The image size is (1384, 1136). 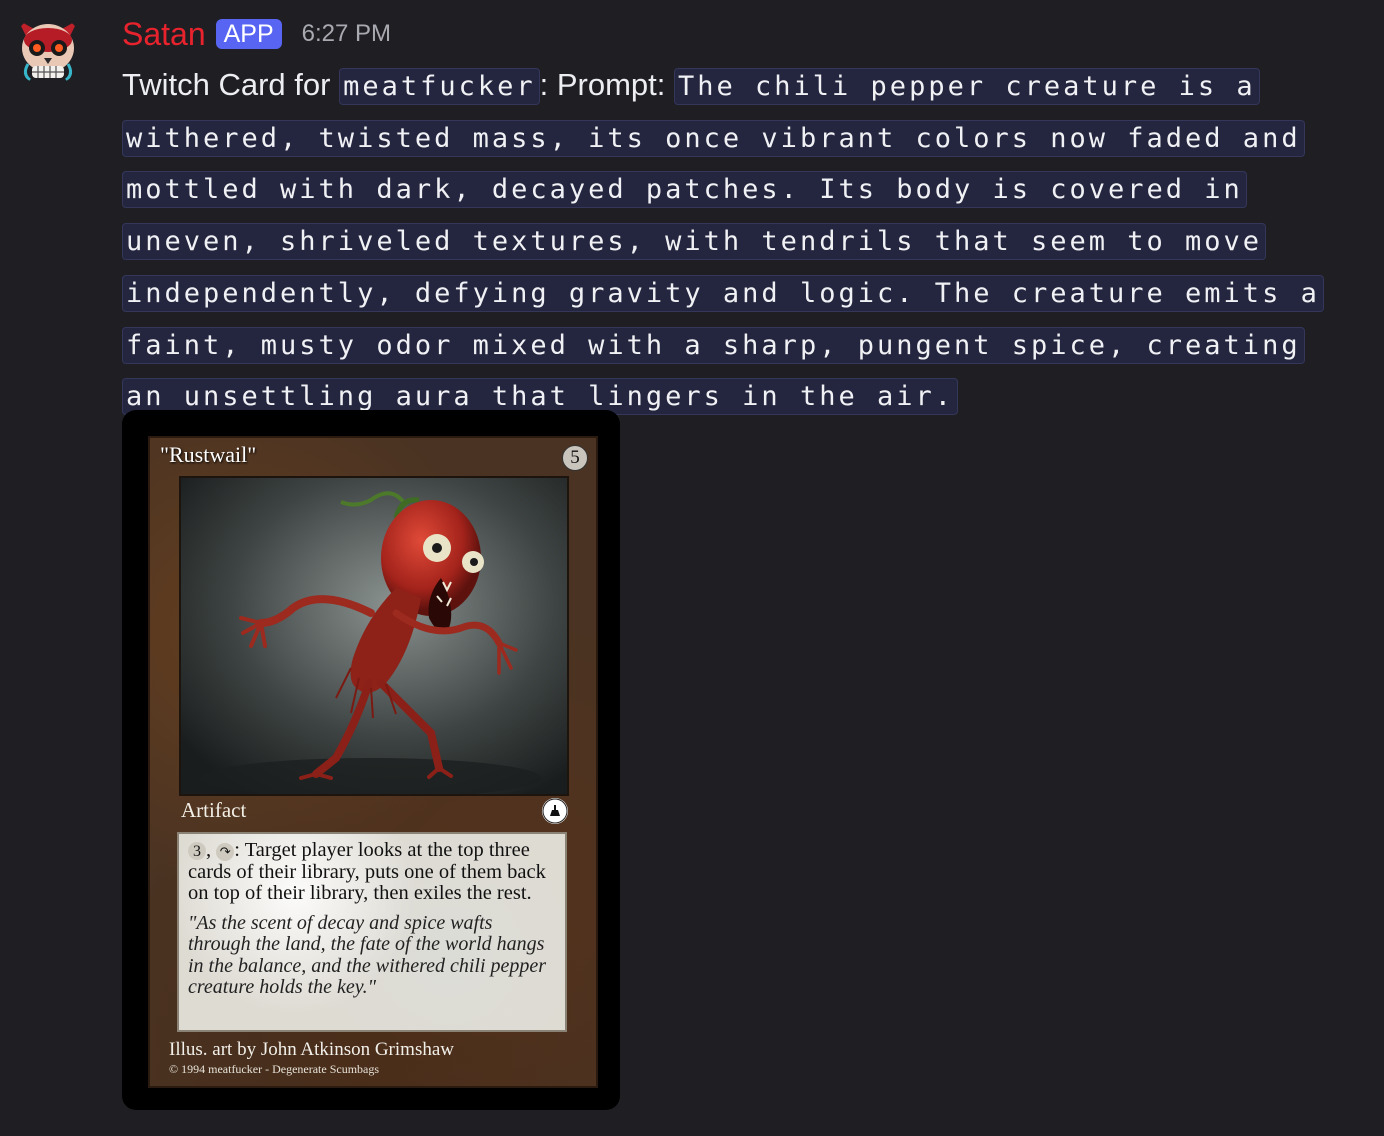 I want to click on demon-skull-icon, so click(x=48, y=50).